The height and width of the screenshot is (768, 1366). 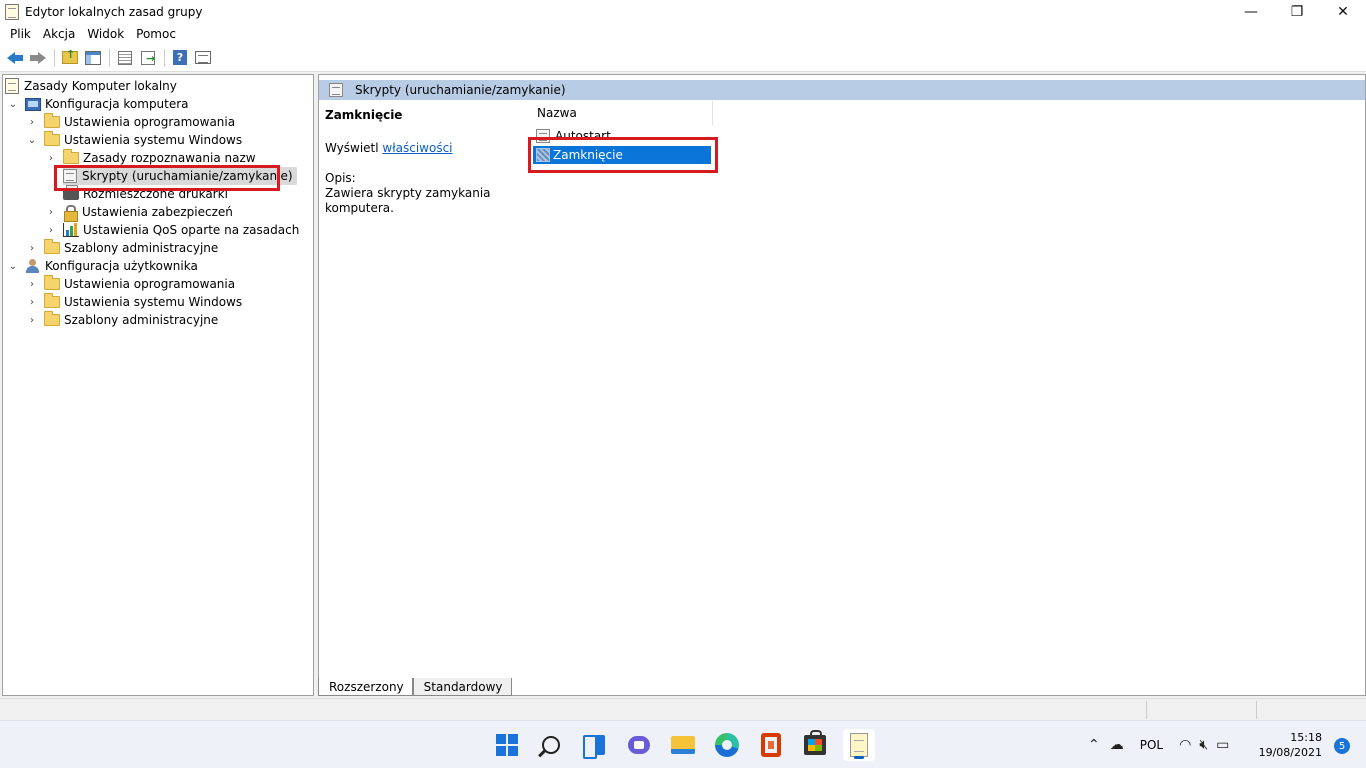 I want to click on back-button, so click(x=15, y=58).